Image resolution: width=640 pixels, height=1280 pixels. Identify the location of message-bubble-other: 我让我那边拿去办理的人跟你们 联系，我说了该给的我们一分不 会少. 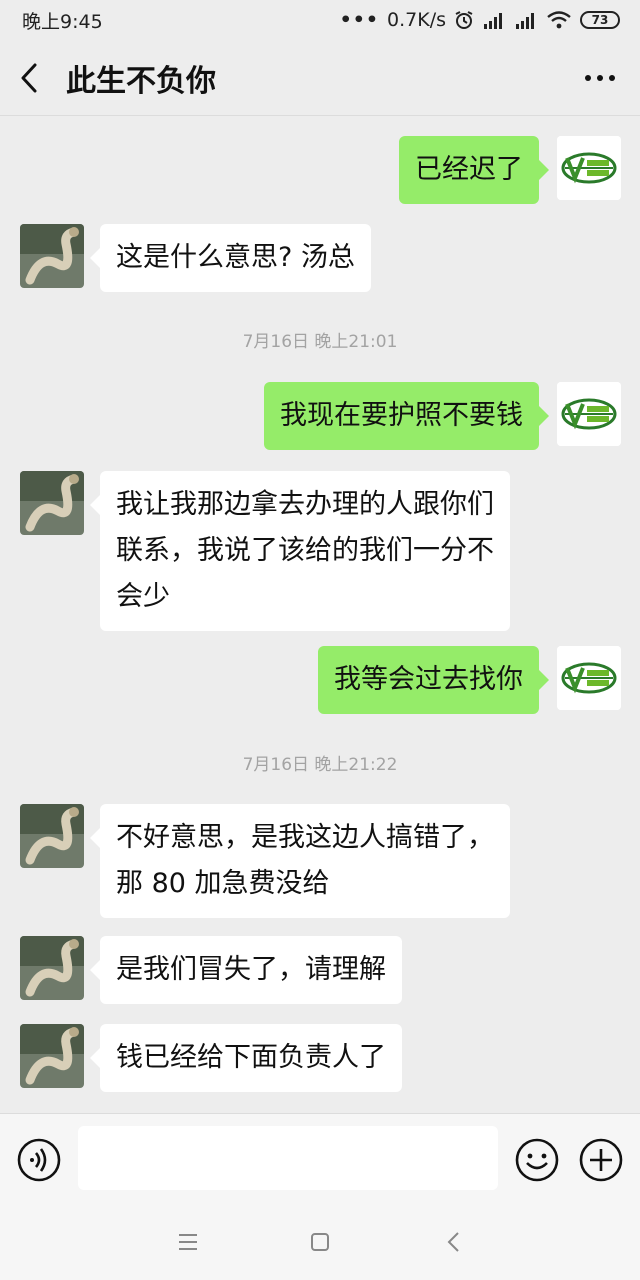
(300, 551).